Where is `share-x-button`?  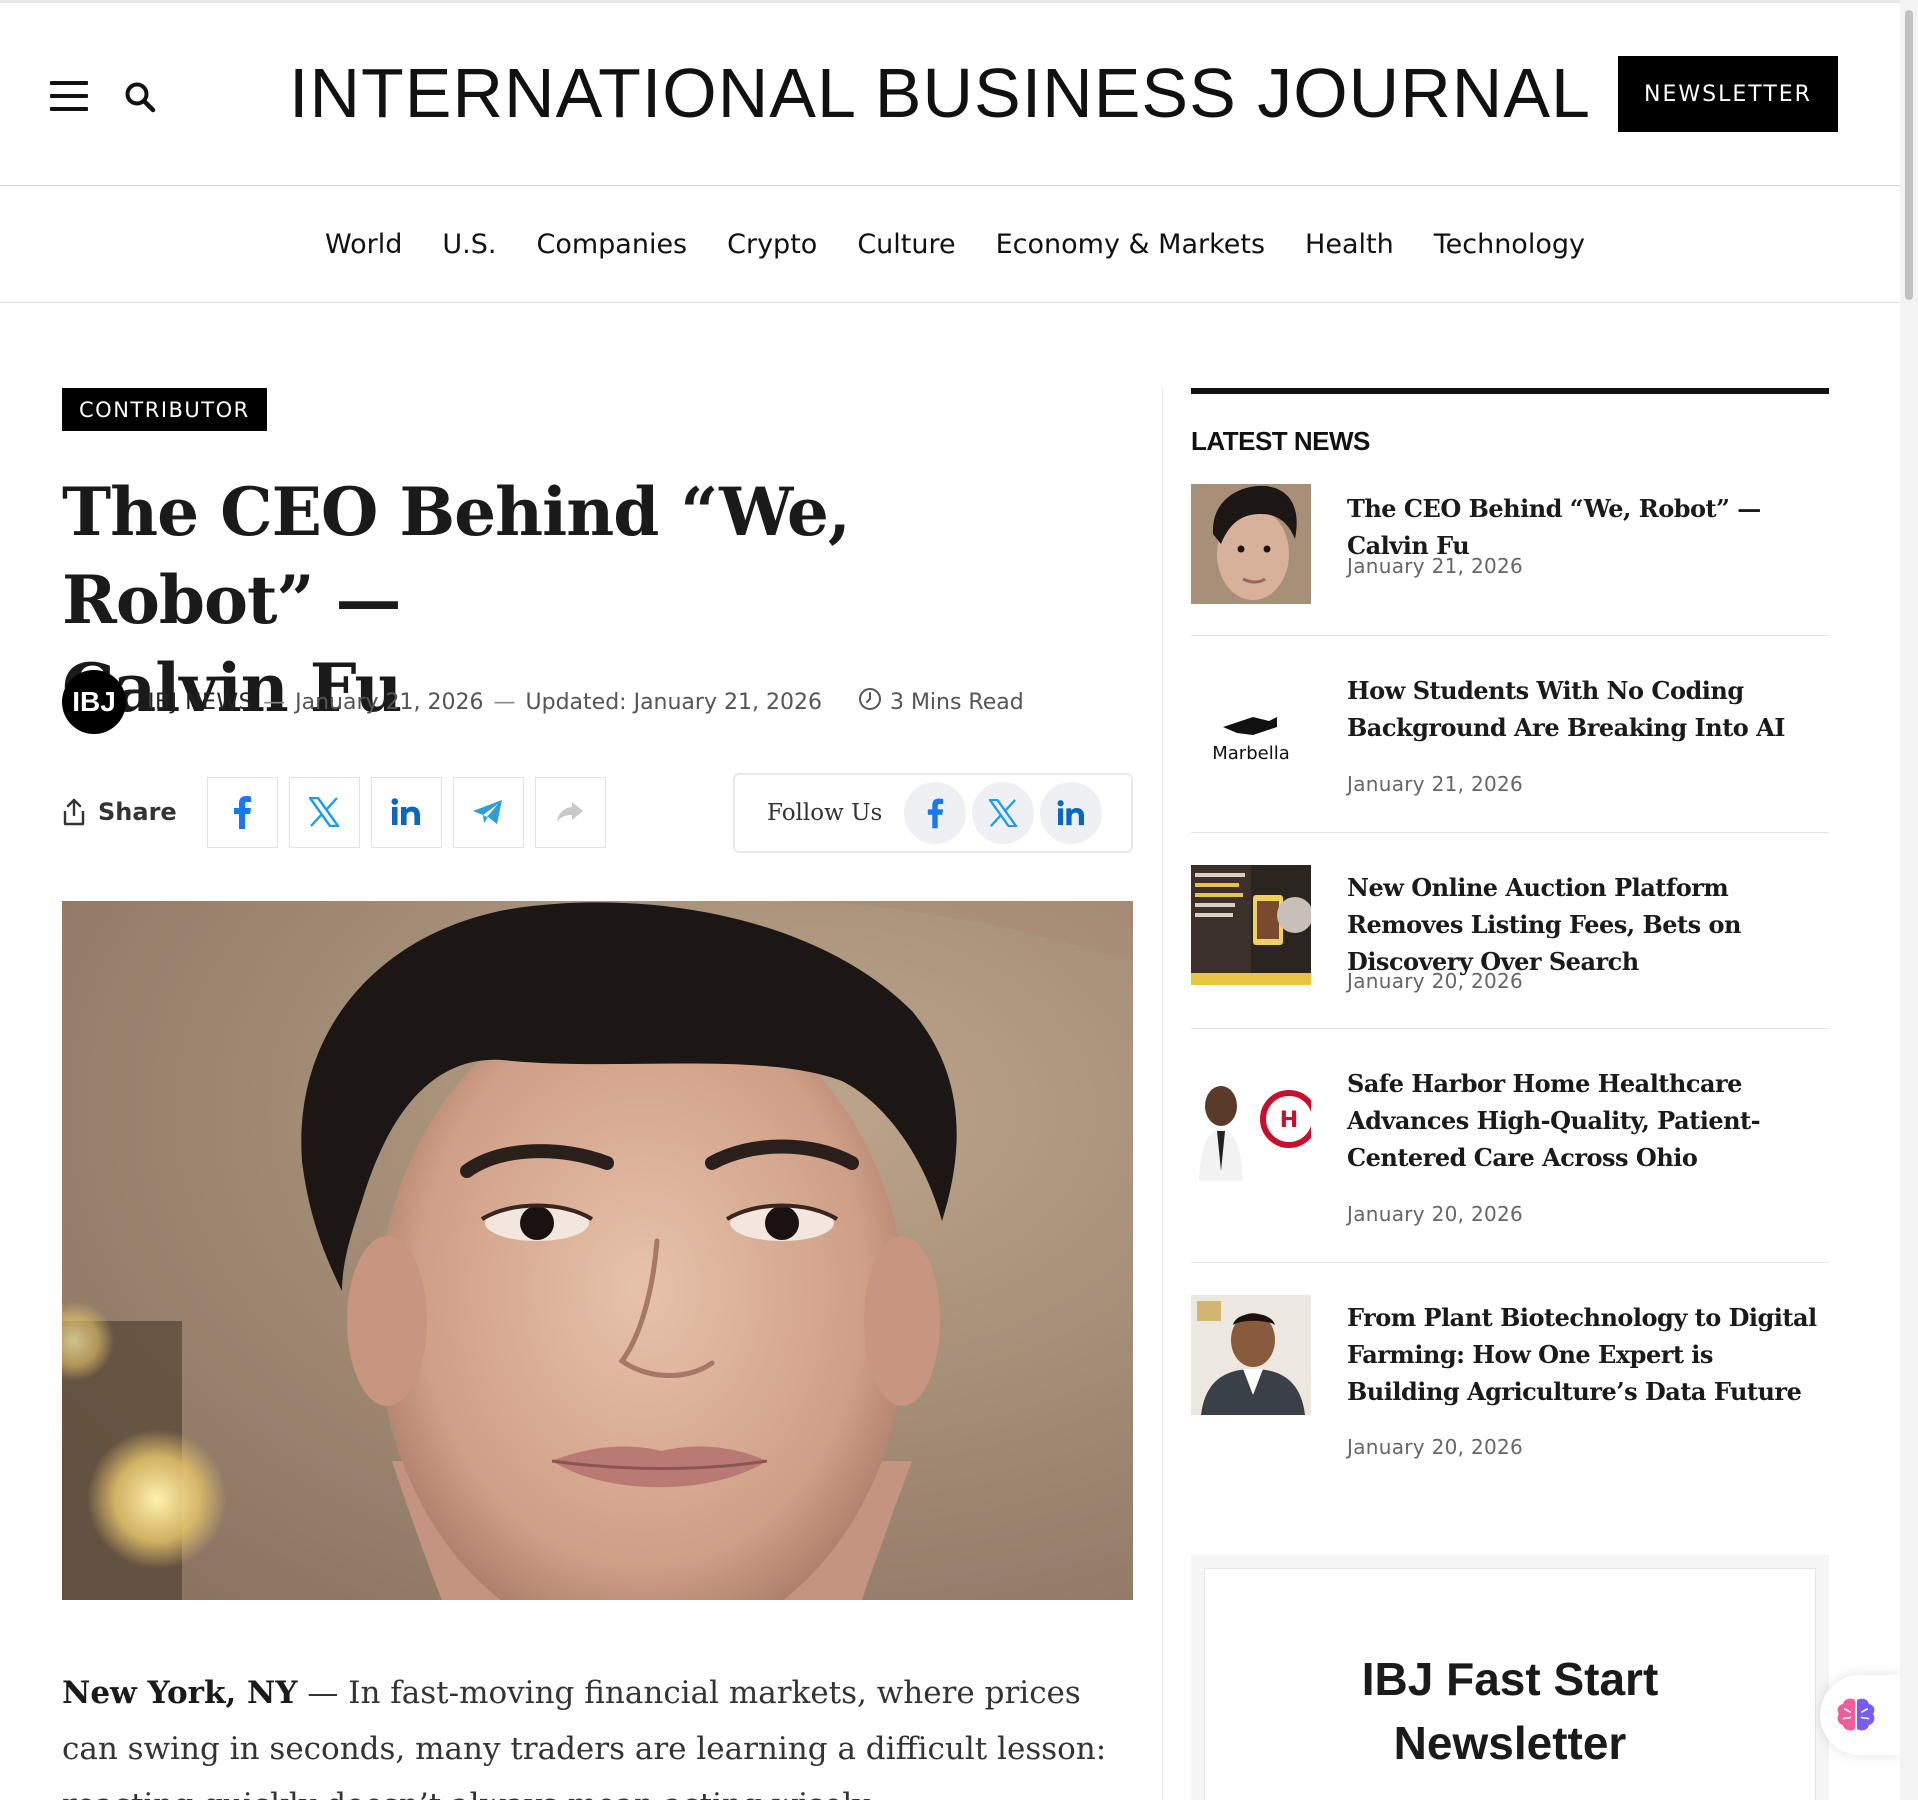
share-x-button is located at coordinates (324, 812).